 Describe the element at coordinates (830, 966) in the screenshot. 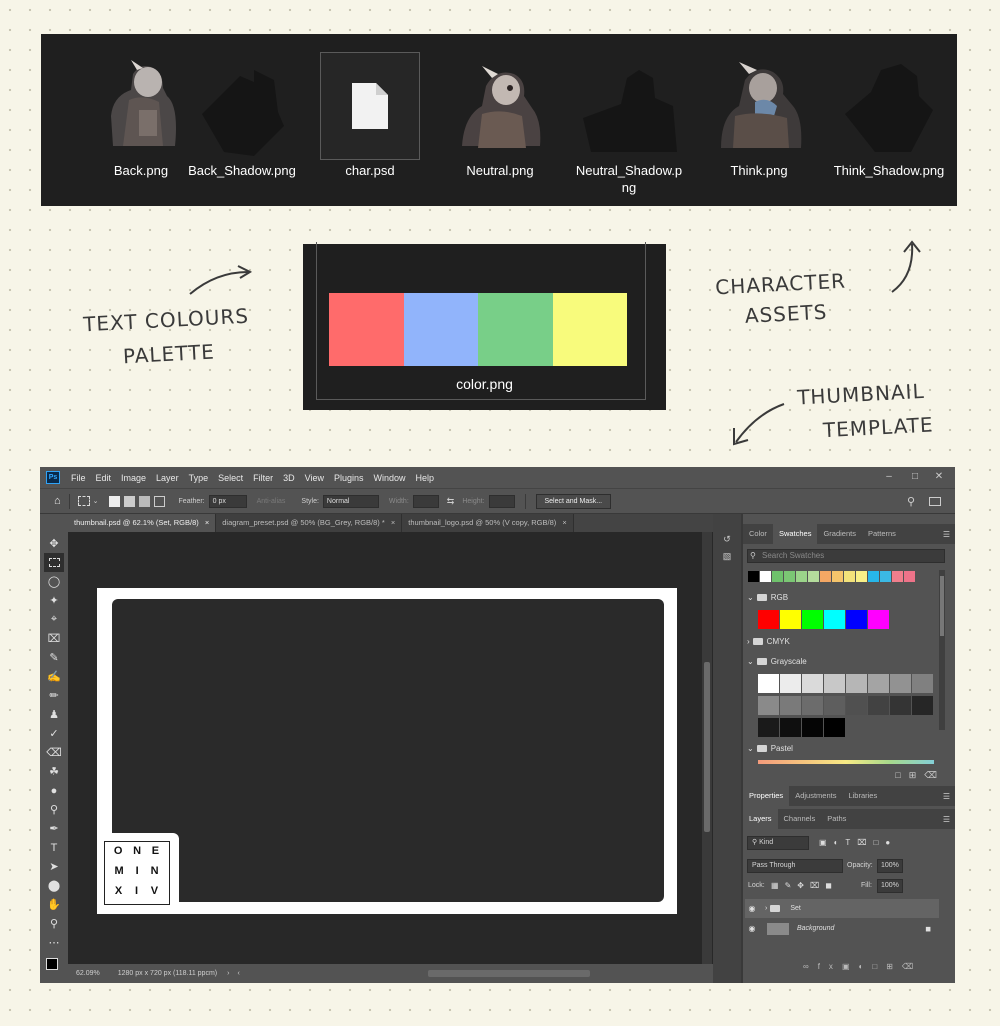

I see `fx-icon: fx` at that location.